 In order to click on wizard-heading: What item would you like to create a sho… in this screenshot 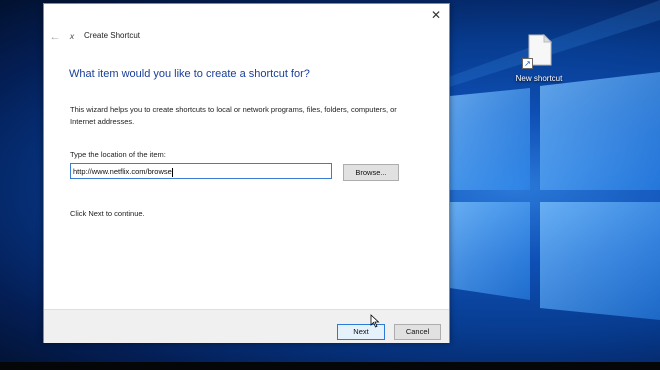, I will do `click(189, 74)`.